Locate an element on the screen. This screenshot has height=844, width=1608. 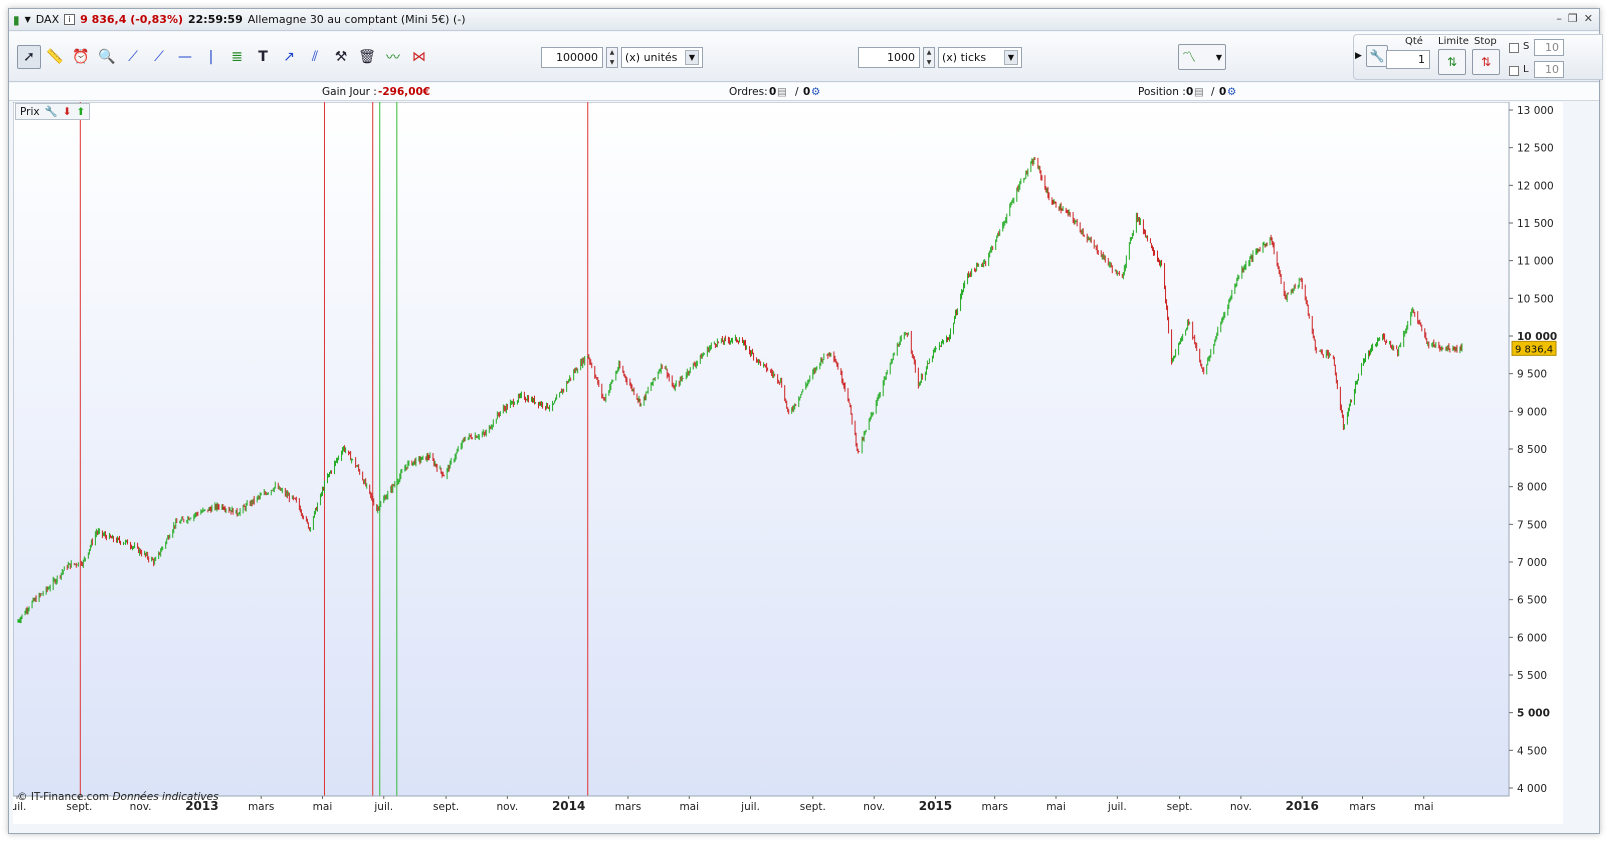
y-tick-label: 6 500 is located at coordinates (1532, 601).